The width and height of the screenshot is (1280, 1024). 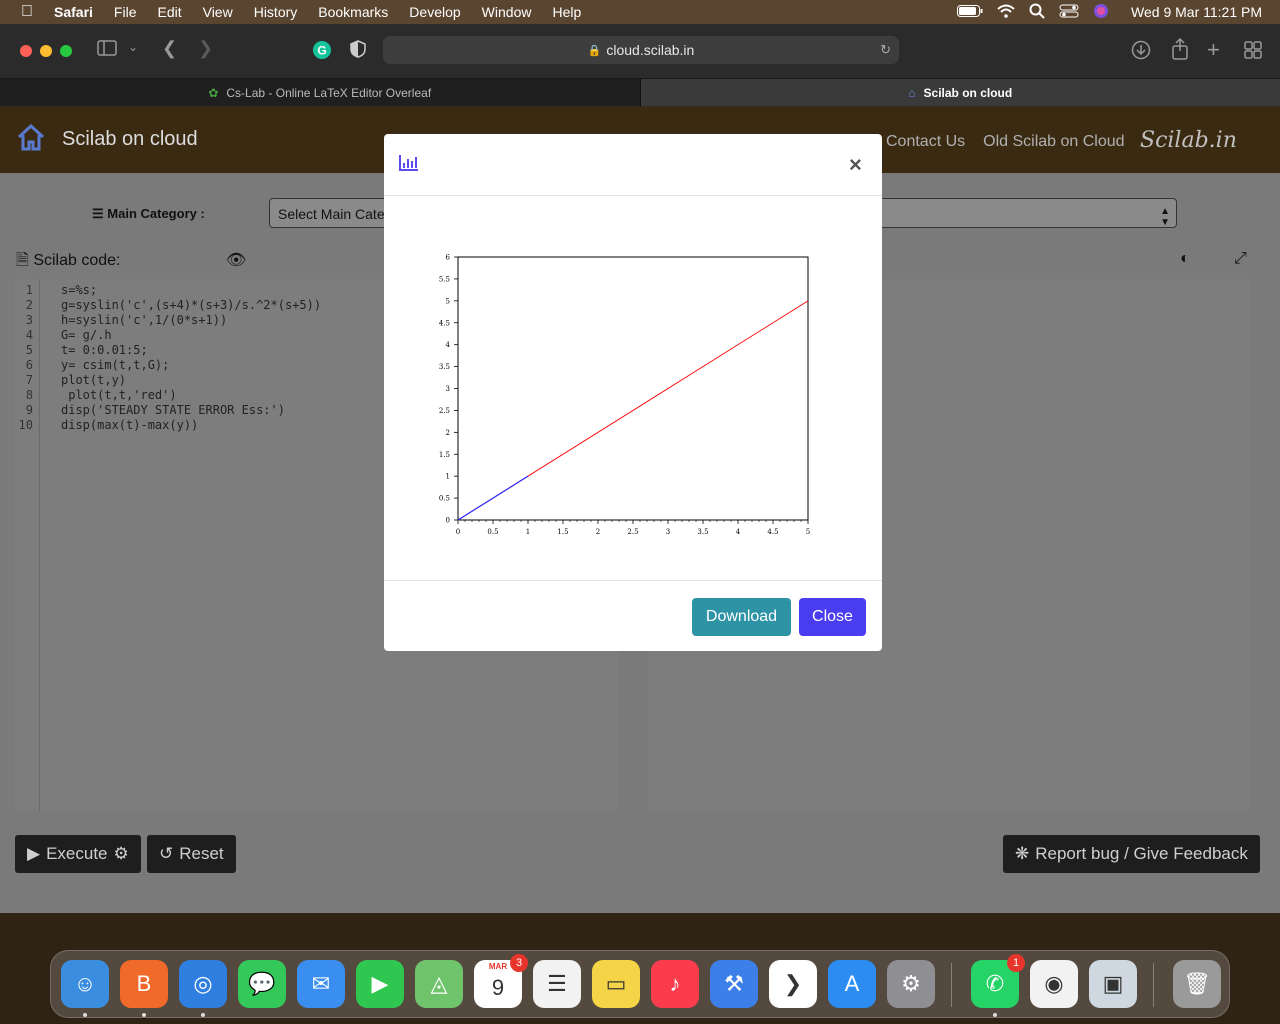 I want to click on dock-messages: 💬, so click(x=262, y=984).